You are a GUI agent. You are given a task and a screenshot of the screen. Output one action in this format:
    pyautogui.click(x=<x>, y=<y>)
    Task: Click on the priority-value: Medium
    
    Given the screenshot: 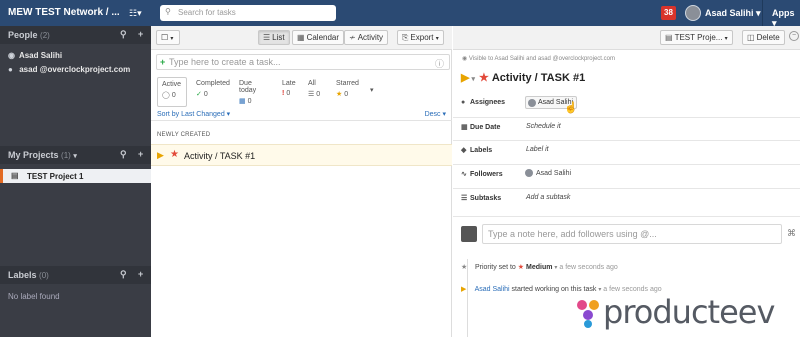 What is the action you would take?
    pyautogui.click(x=539, y=267)
    